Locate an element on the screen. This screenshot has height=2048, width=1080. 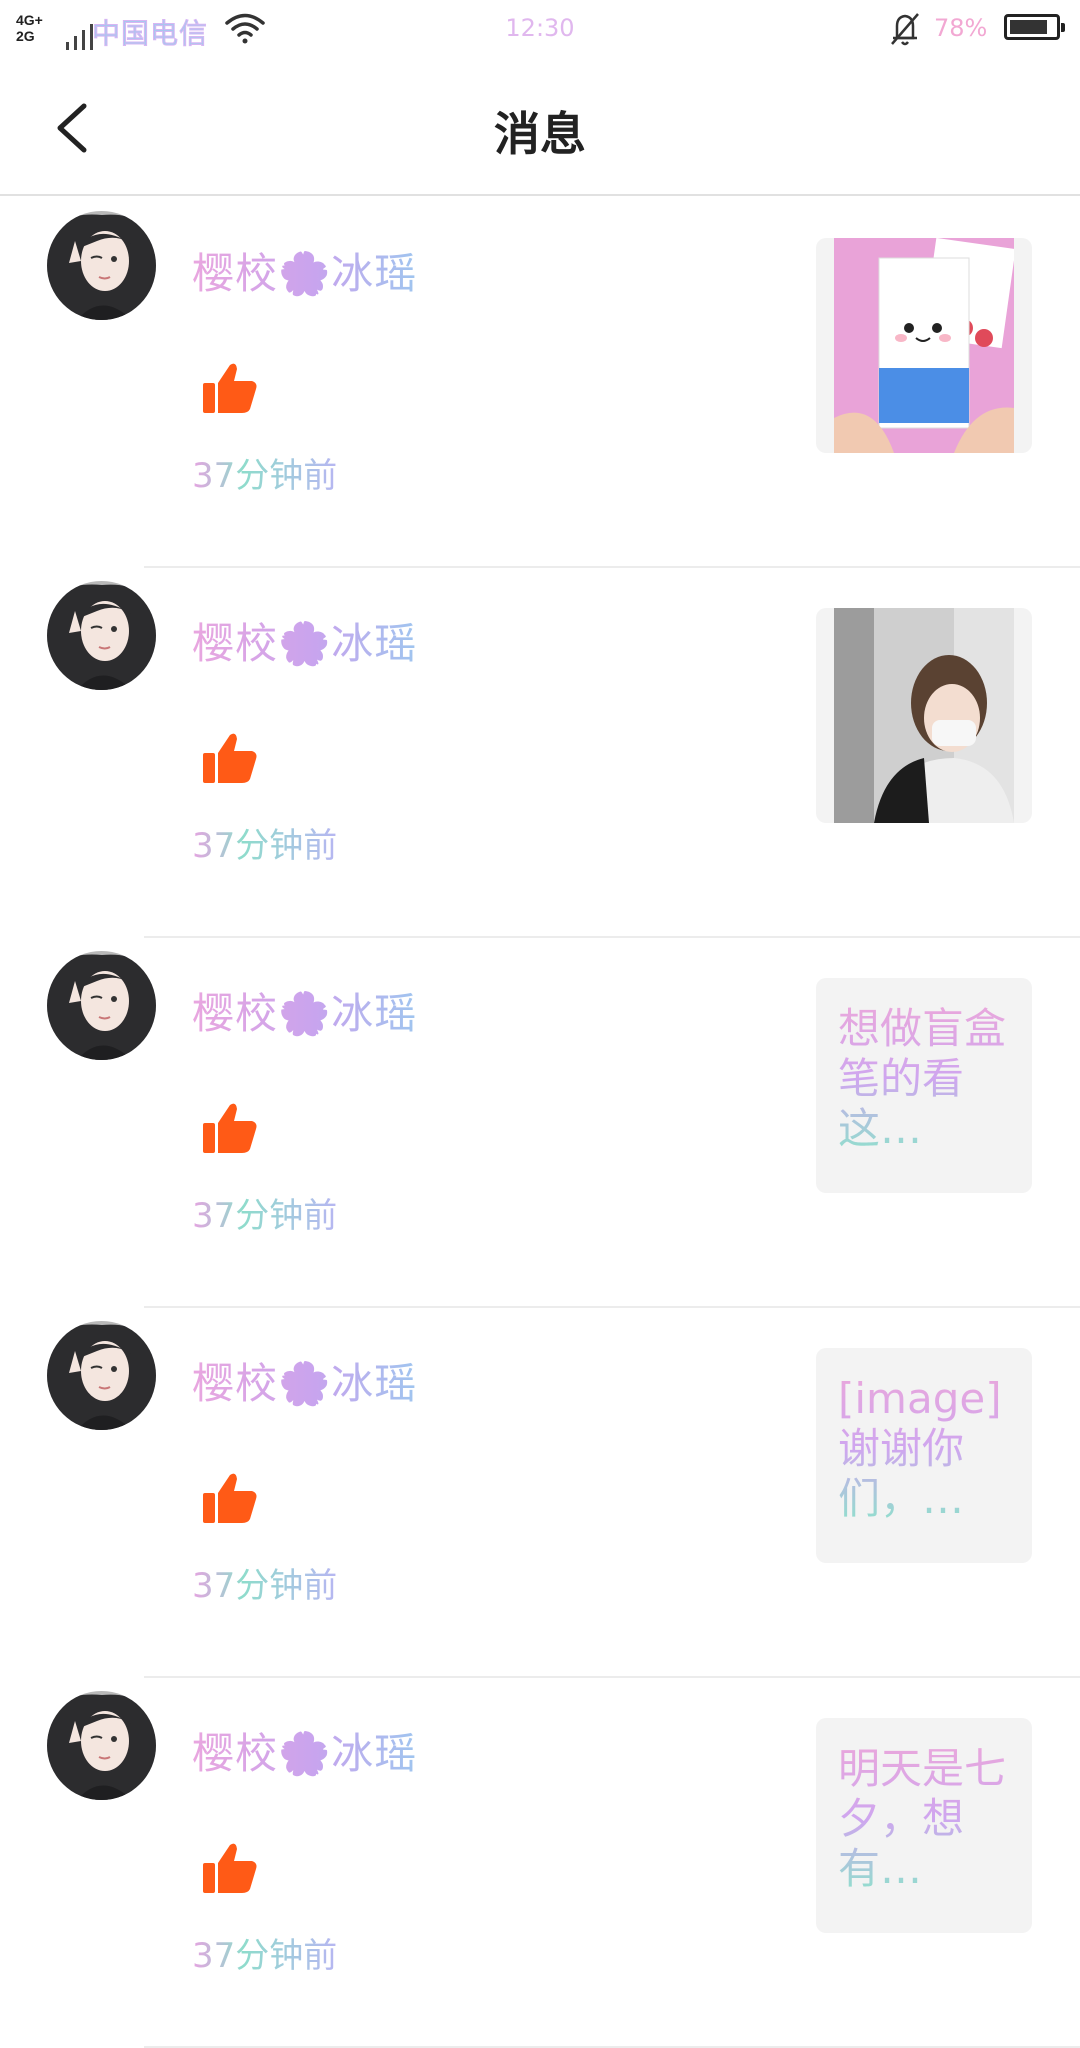
bell-muted-icon is located at coordinates (905, 29).